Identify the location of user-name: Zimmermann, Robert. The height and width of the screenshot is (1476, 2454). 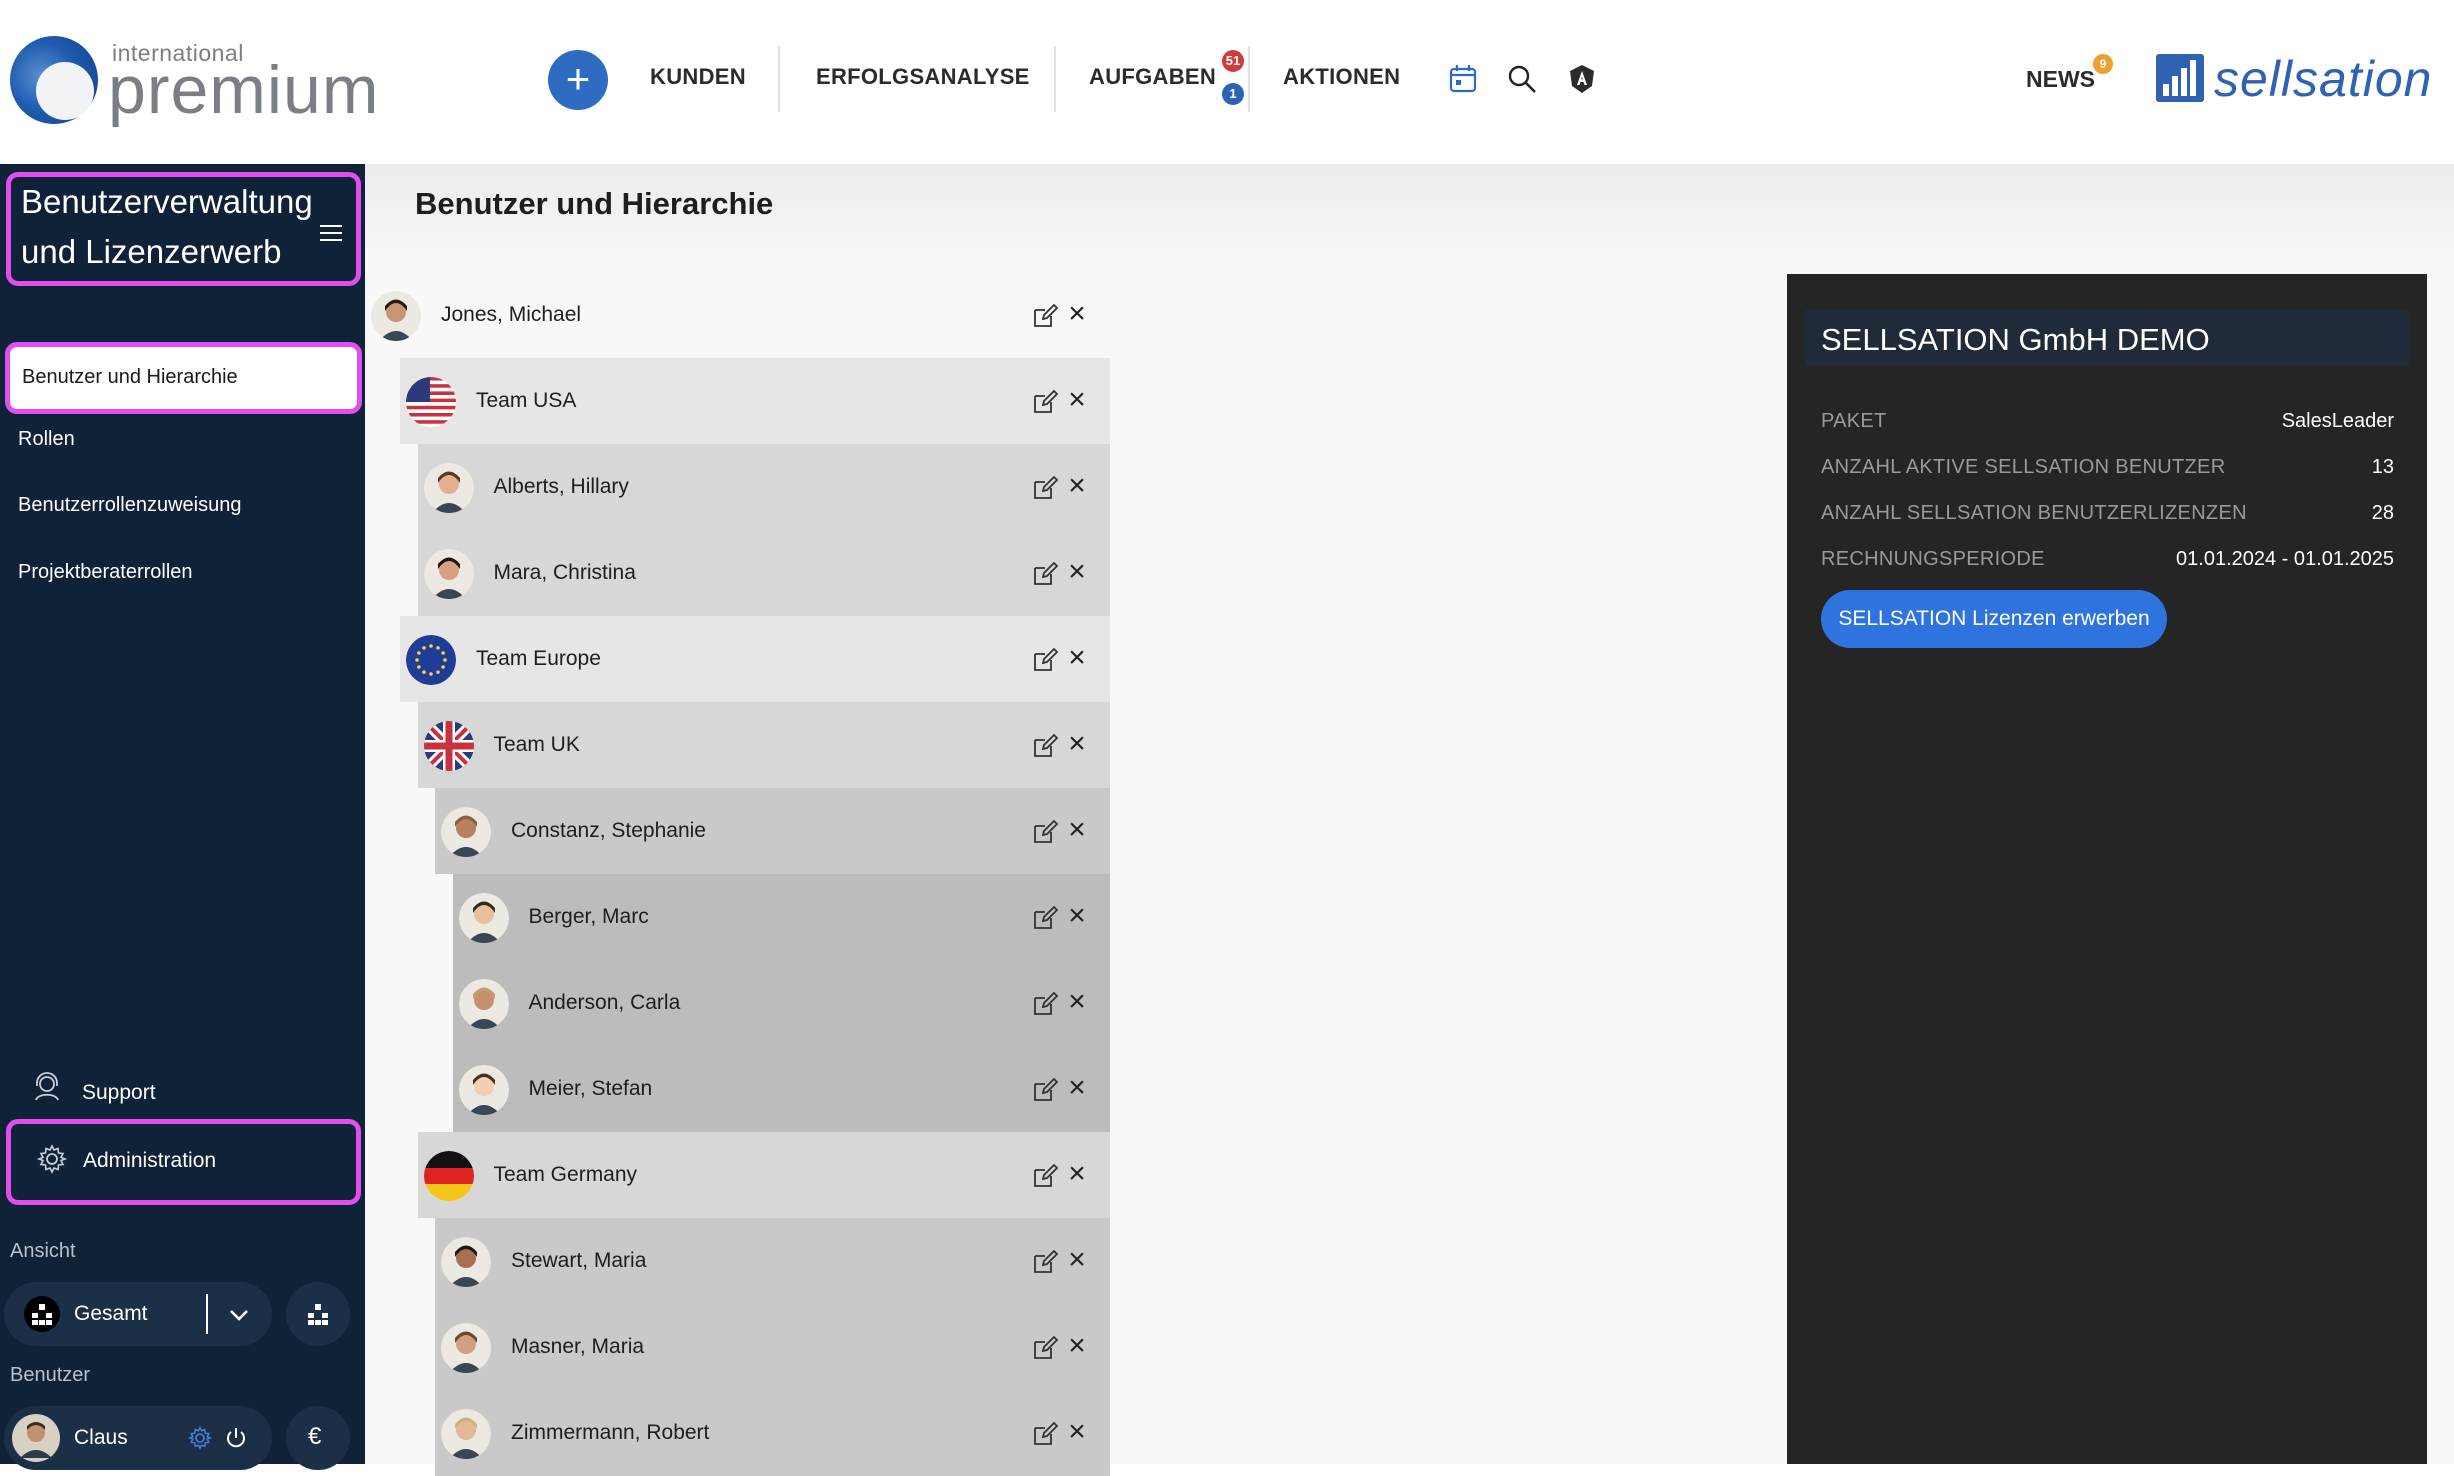
(610, 1432).